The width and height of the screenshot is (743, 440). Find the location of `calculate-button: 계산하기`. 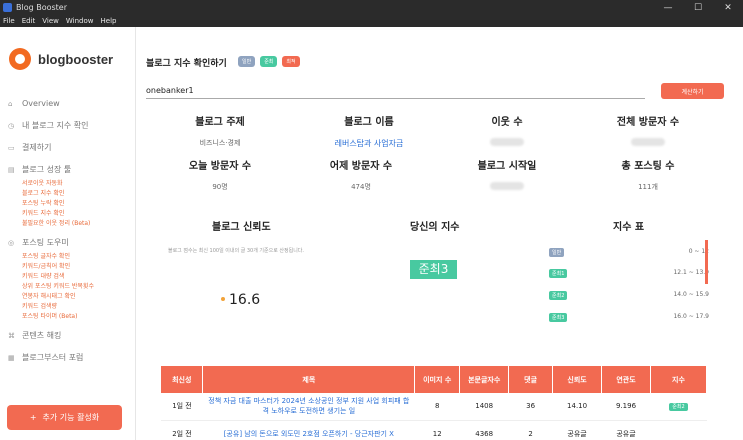

calculate-button: 계산하기 is located at coordinates (692, 91).